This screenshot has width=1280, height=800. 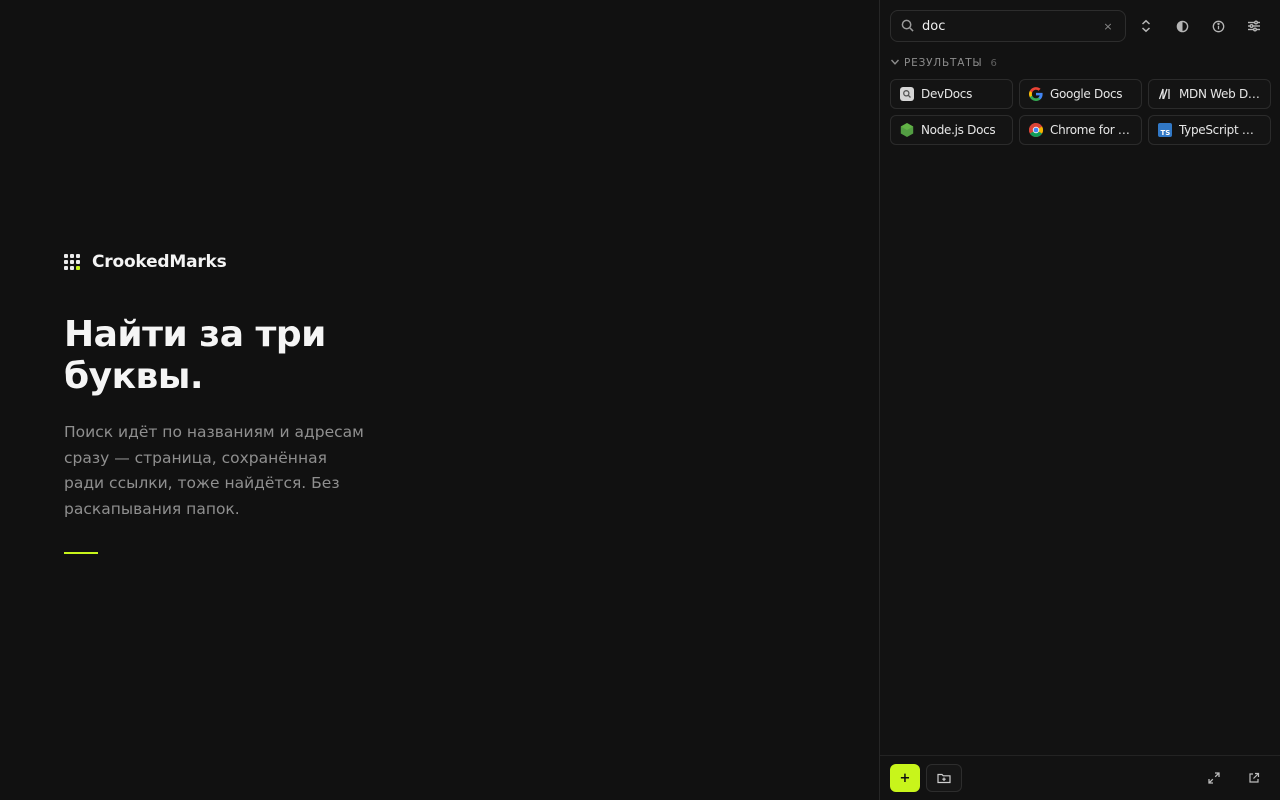 I want to click on sort-button, so click(x=1146, y=26).